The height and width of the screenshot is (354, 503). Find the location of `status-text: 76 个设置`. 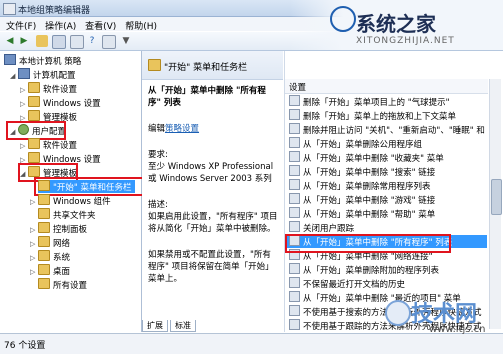

status-text: 76 个设置 is located at coordinates (25, 346).